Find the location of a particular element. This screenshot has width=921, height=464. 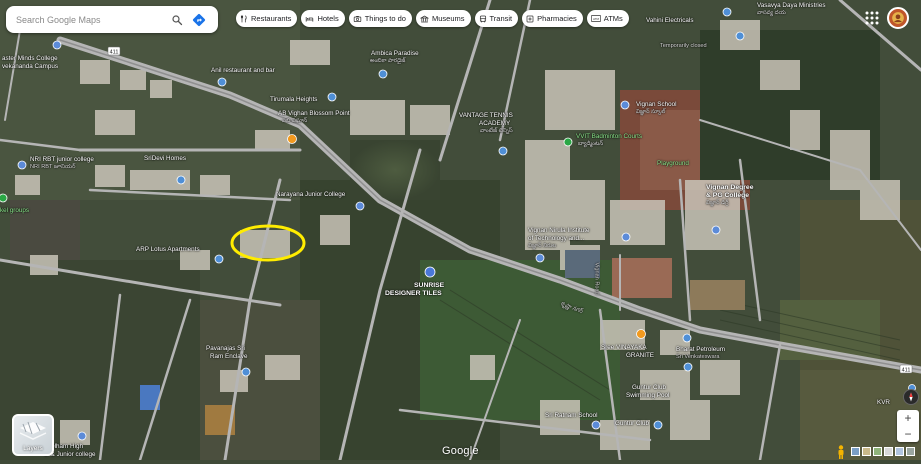

place-label: ACADEMY is located at coordinates (494, 123).